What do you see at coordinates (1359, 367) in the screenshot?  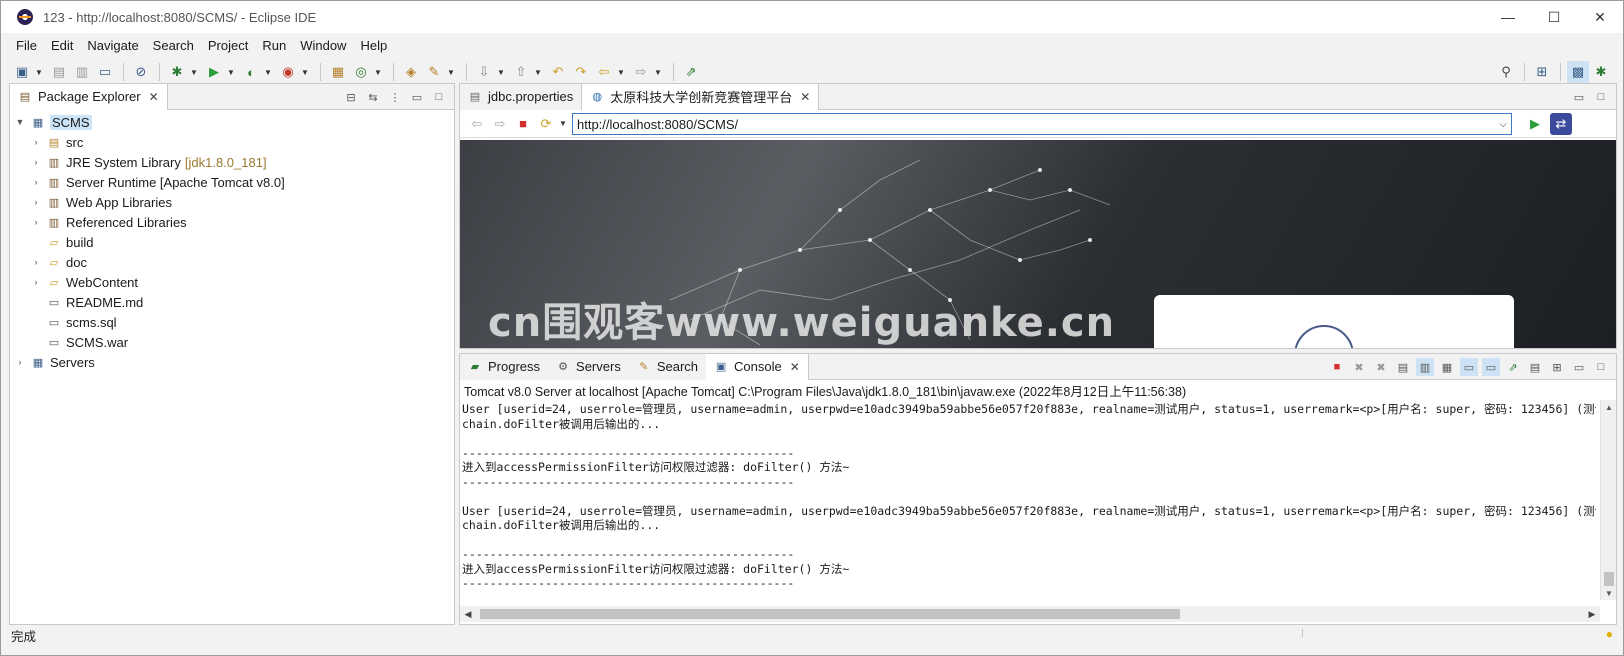 I see `remove-launch-icon: ✖` at bounding box center [1359, 367].